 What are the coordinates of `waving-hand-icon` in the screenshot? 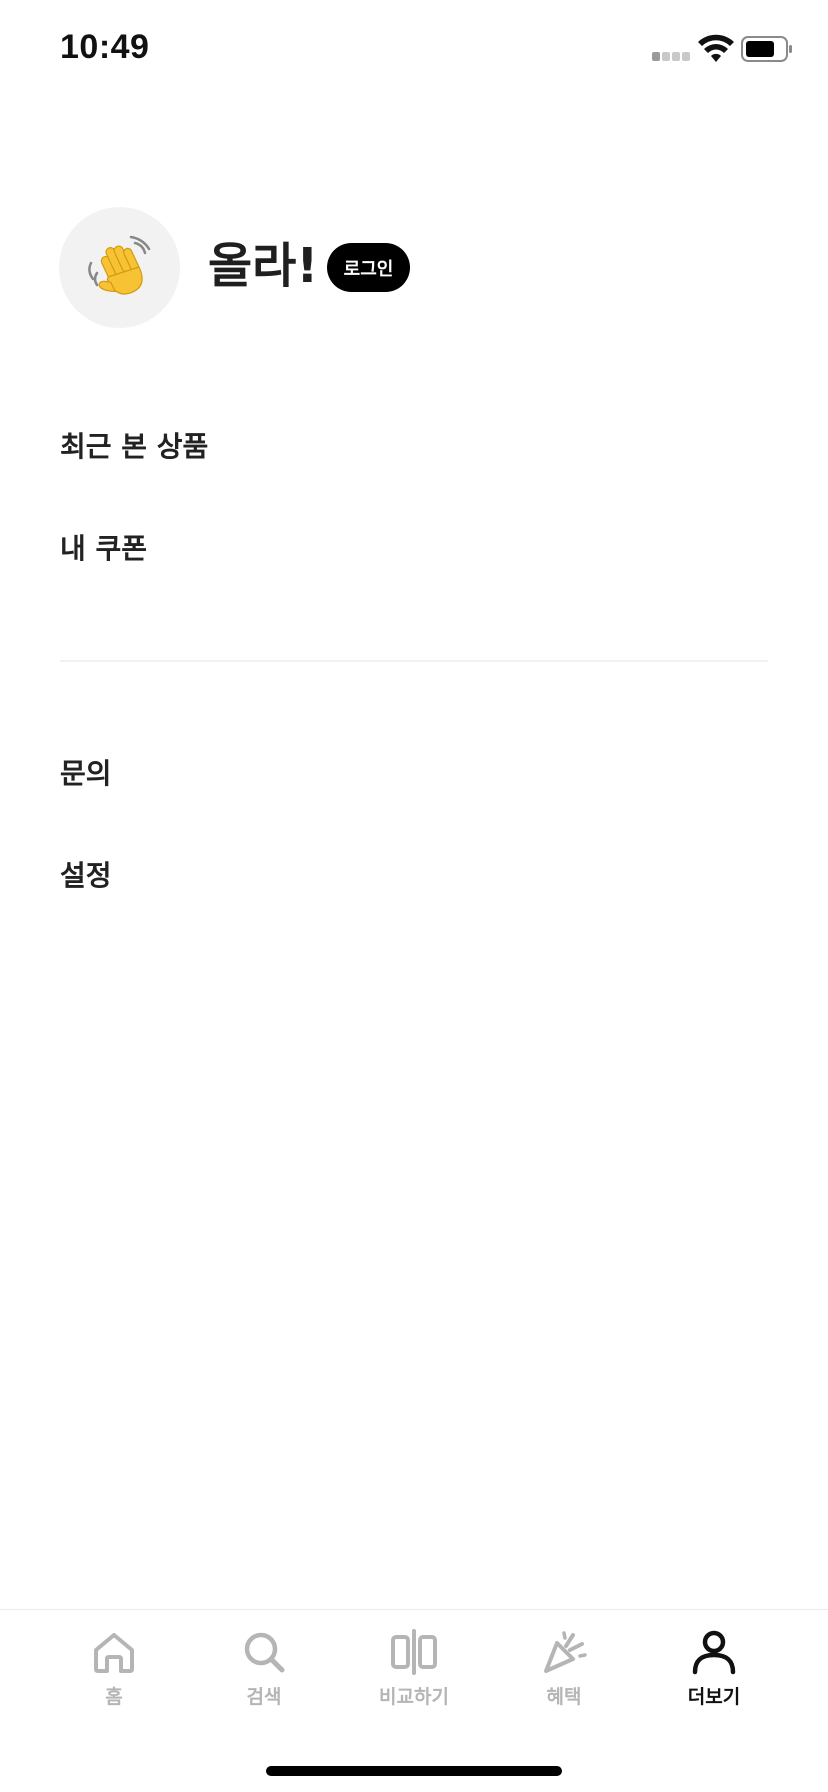 It's located at (118, 265).